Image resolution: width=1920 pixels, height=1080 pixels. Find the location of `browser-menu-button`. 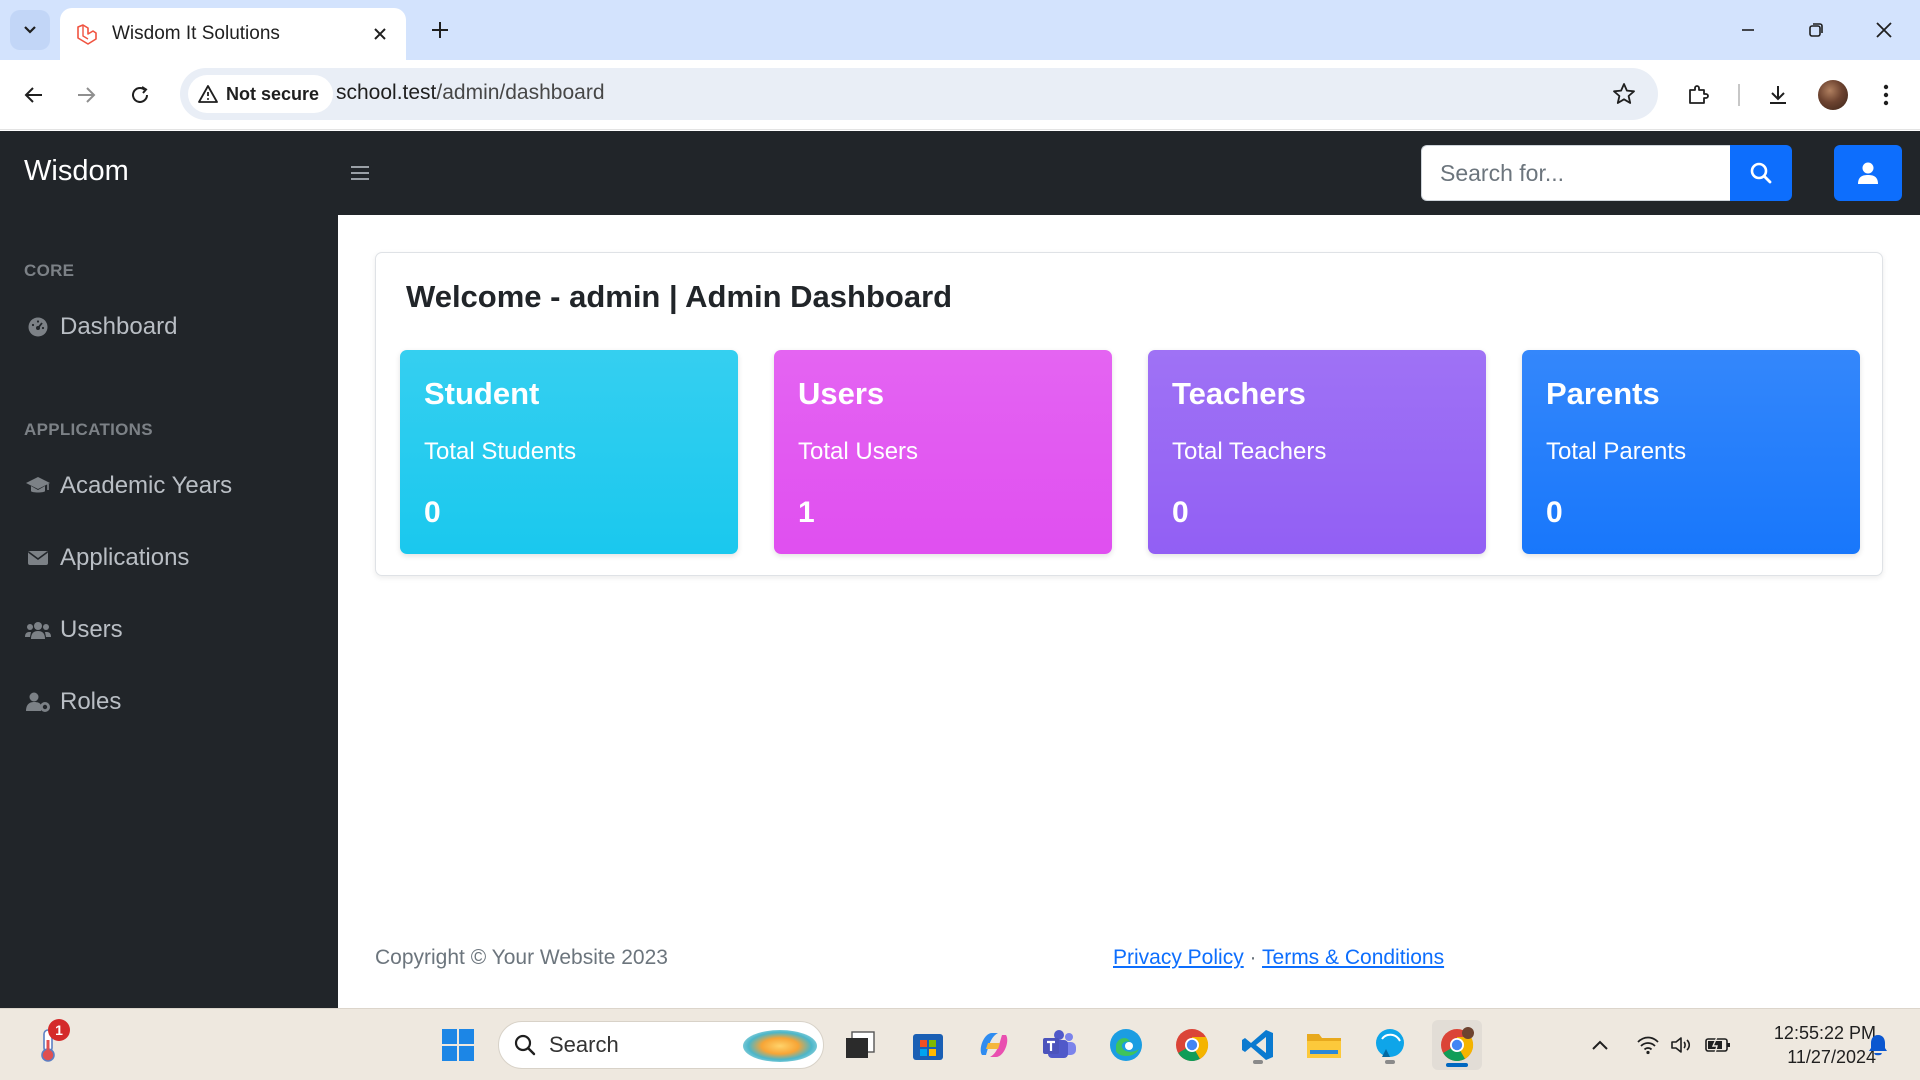

browser-menu-button is located at coordinates (1886, 95).